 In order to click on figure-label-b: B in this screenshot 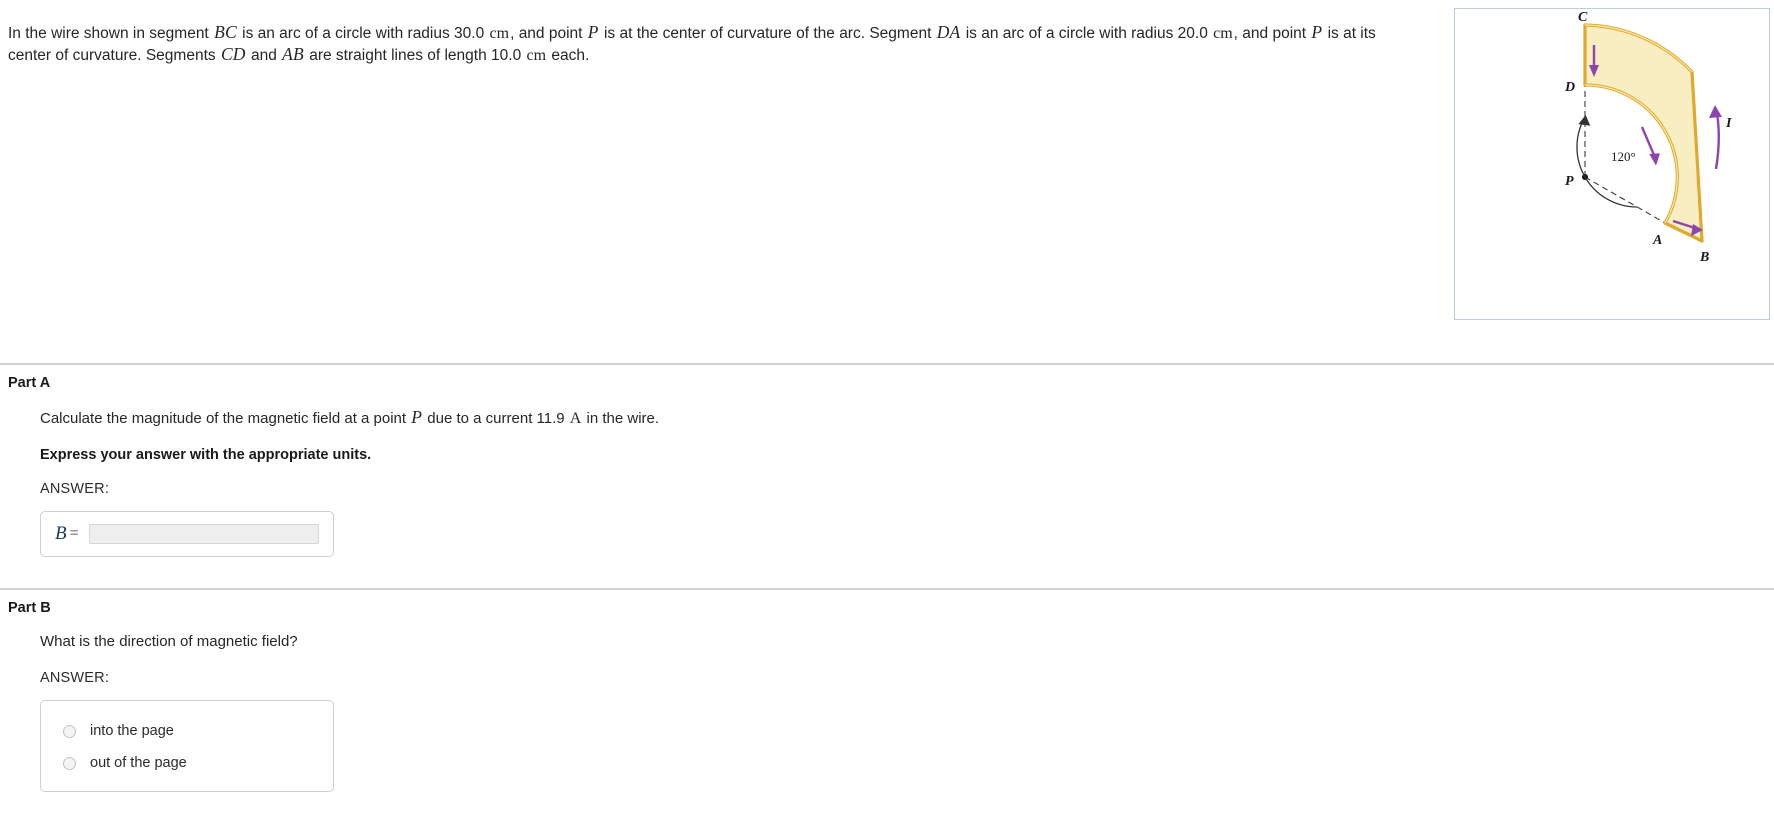, I will do `click(1704, 257)`.